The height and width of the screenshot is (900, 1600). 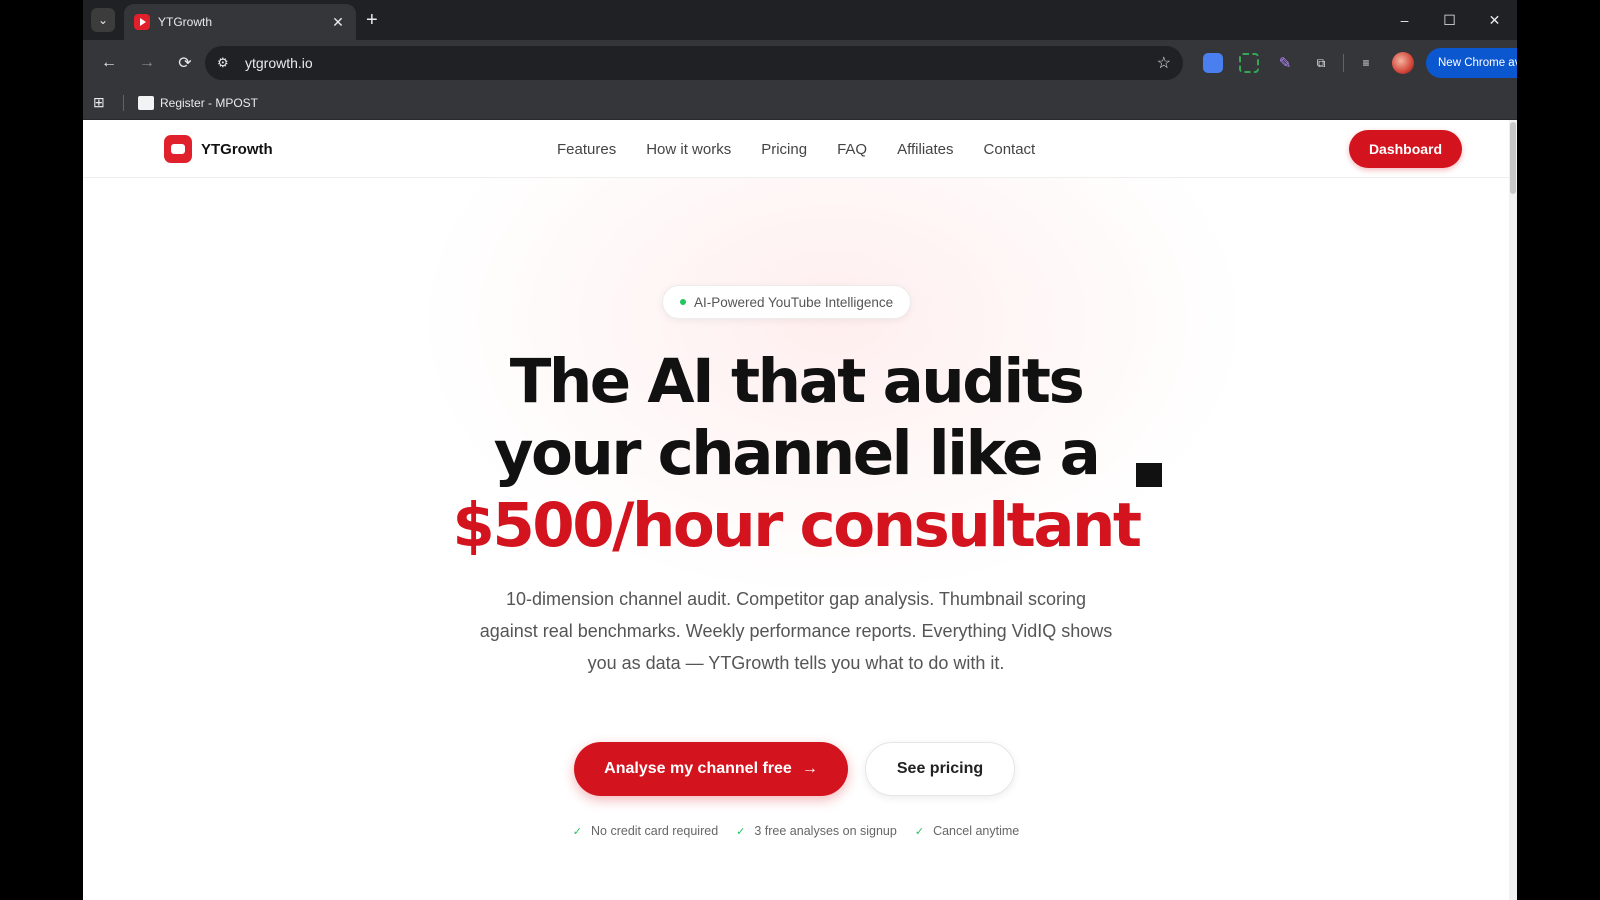 I want to click on brand-name: YTGrowth, so click(x=237, y=149).